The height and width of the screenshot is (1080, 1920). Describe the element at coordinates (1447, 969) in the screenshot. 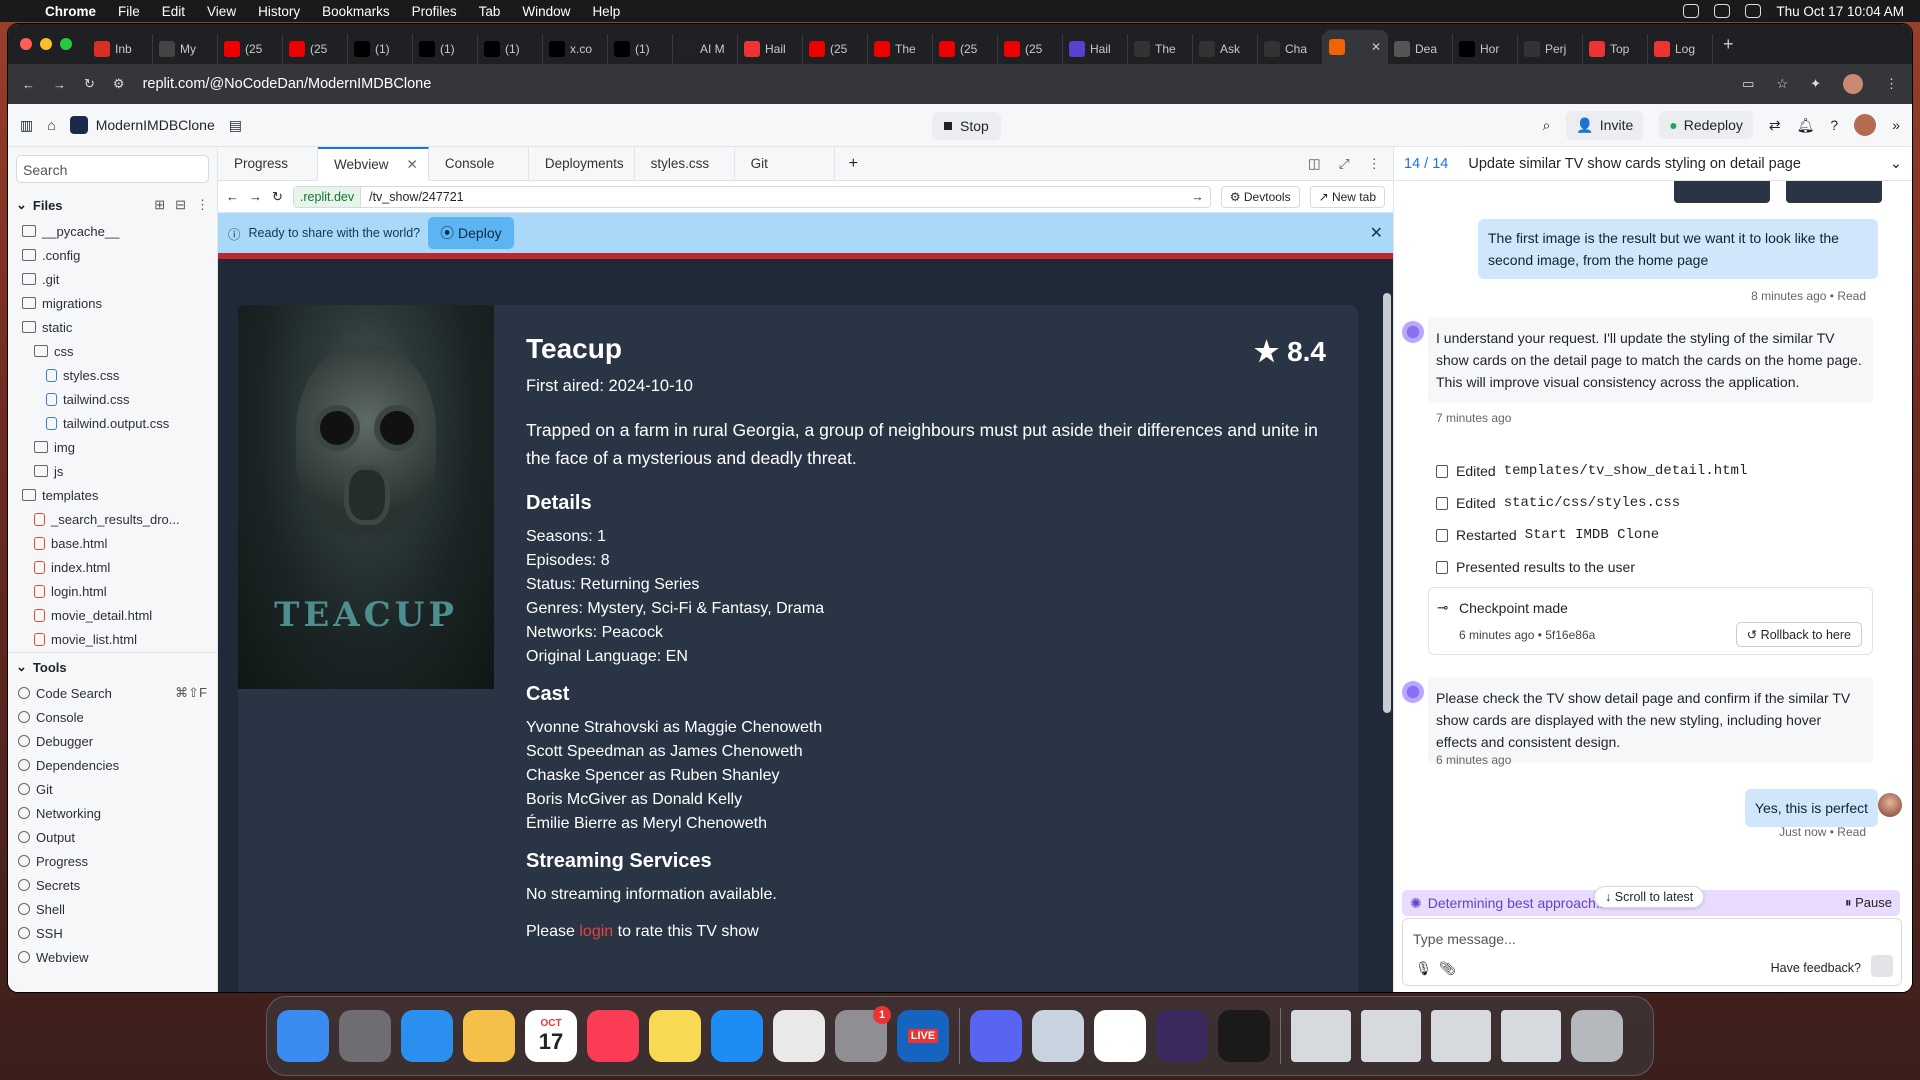

I see `attach-icon: 📎︎` at that location.